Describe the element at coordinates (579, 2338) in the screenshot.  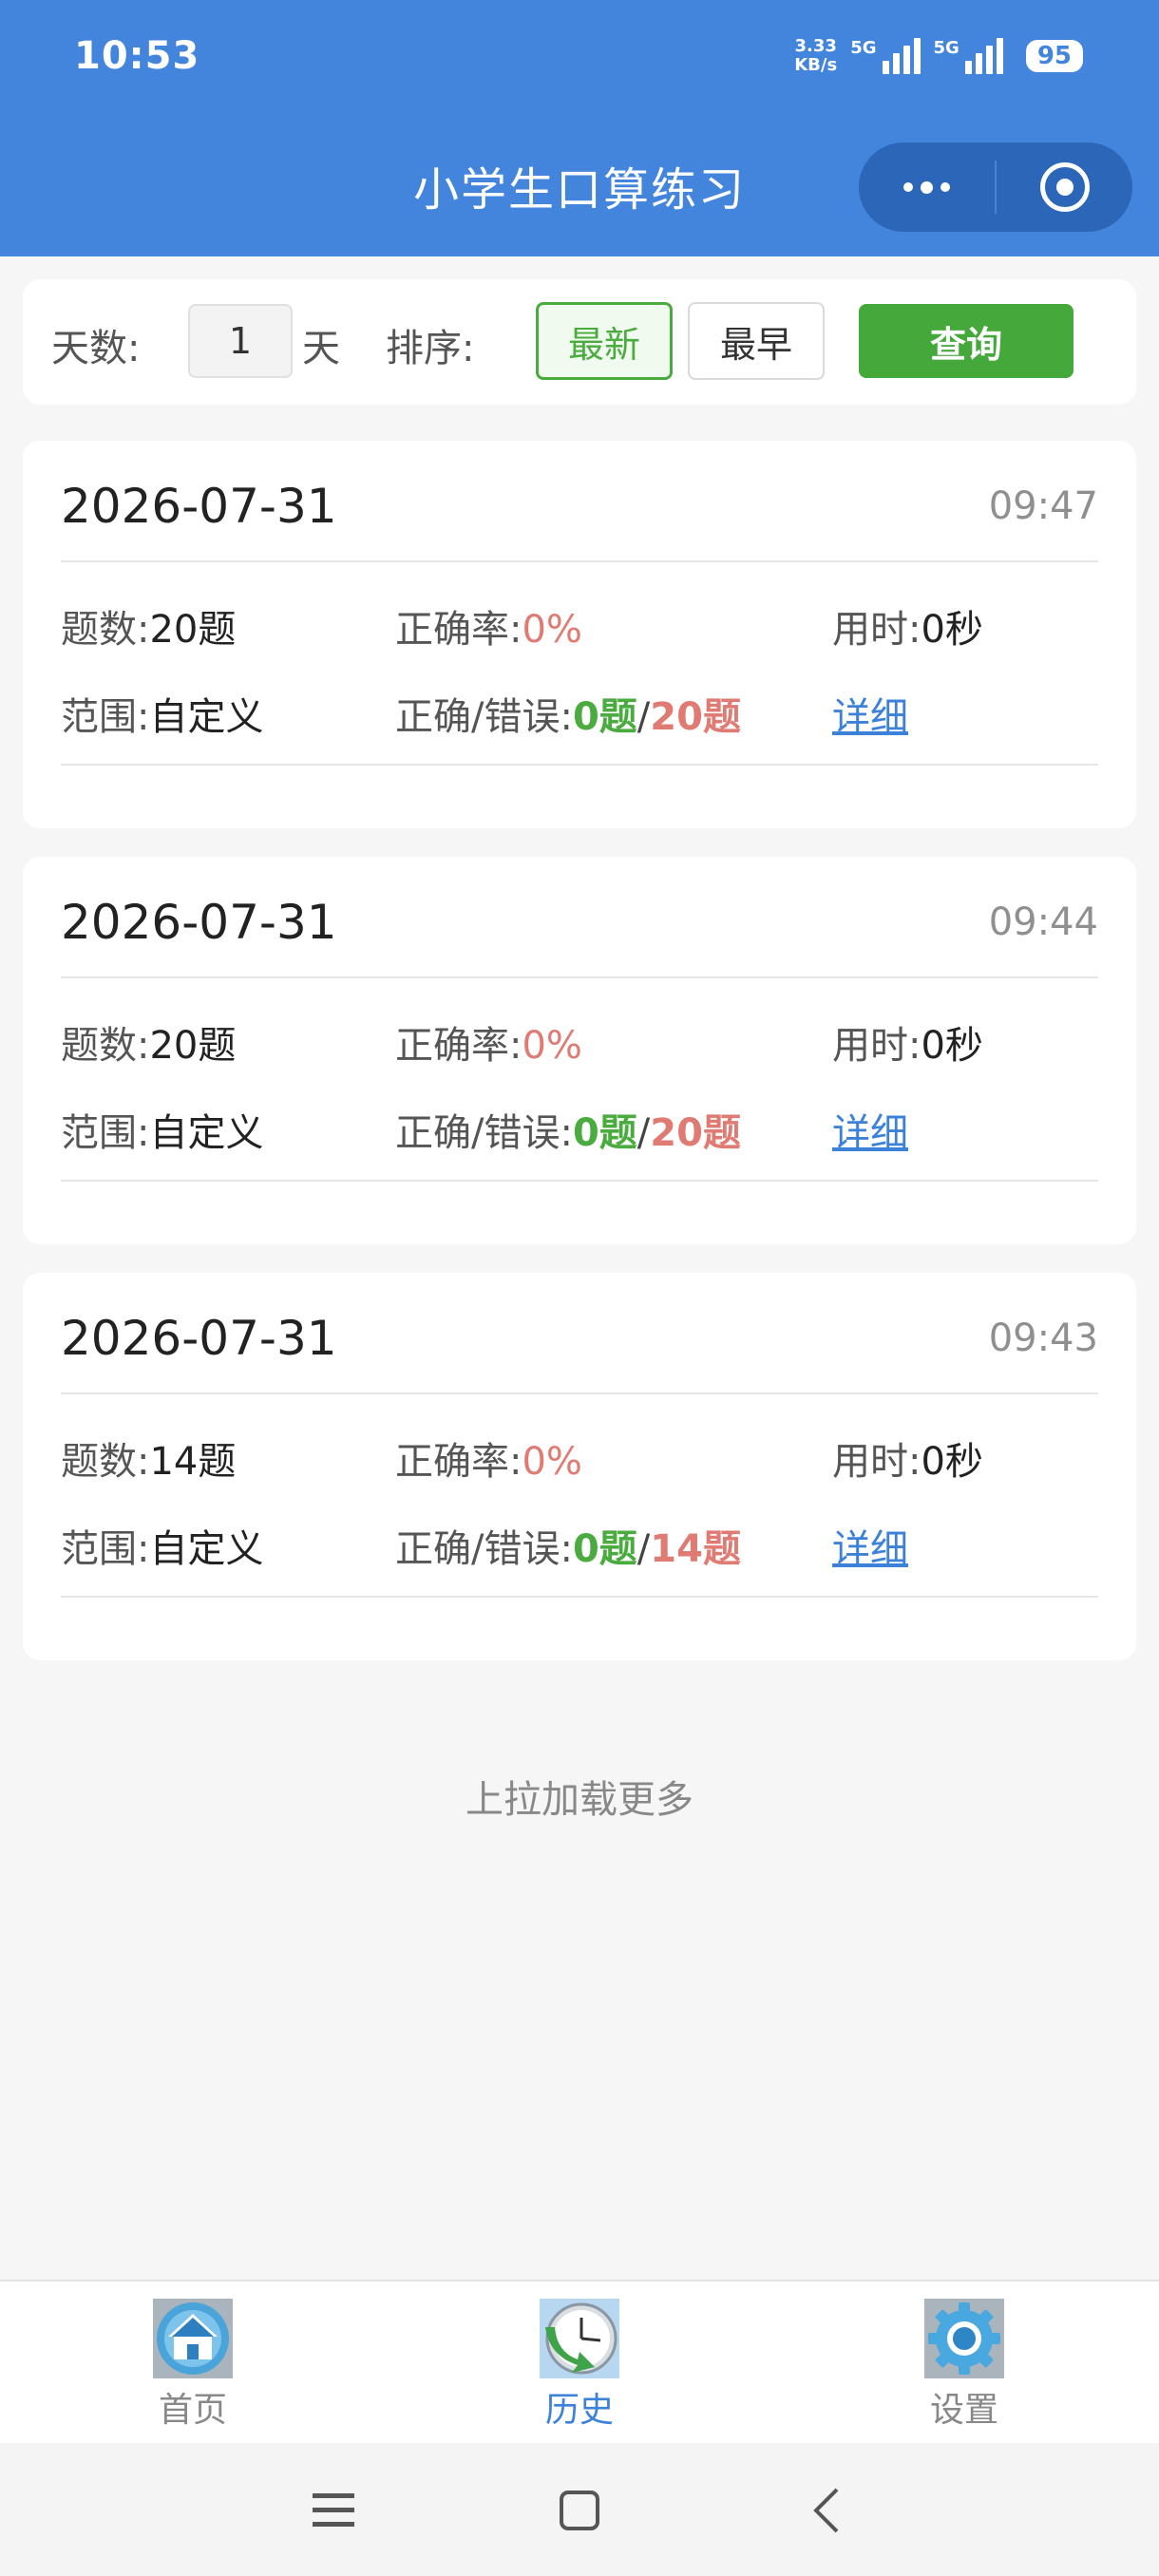
I see `clock-icon` at that location.